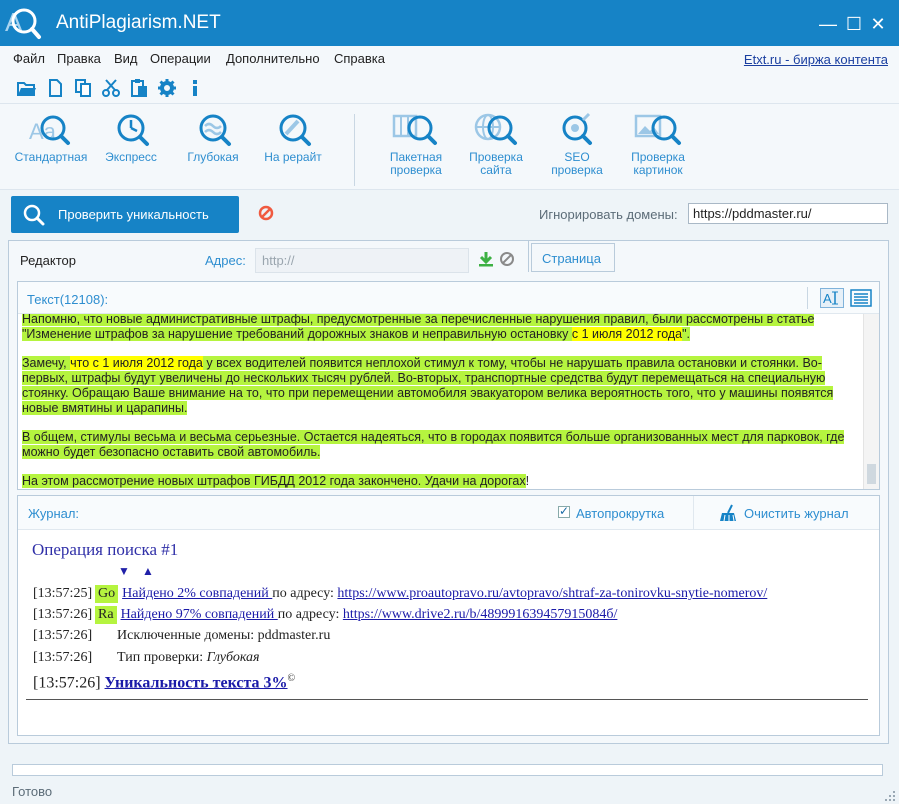 This screenshot has width=899, height=804. Describe the element at coordinates (199, 614) in the screenshot. I see `match-link: Найдено 97% совпадений` at that location.